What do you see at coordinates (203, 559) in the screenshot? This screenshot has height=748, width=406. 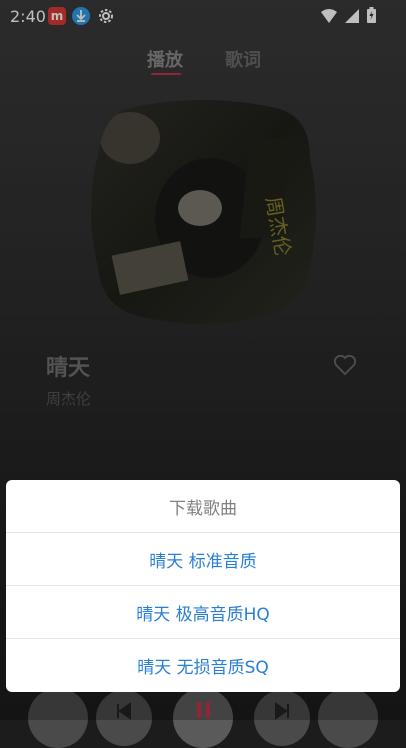 I see `download-standard-quality-option: 晴天 标准音质` at bounding box center [203, 559].